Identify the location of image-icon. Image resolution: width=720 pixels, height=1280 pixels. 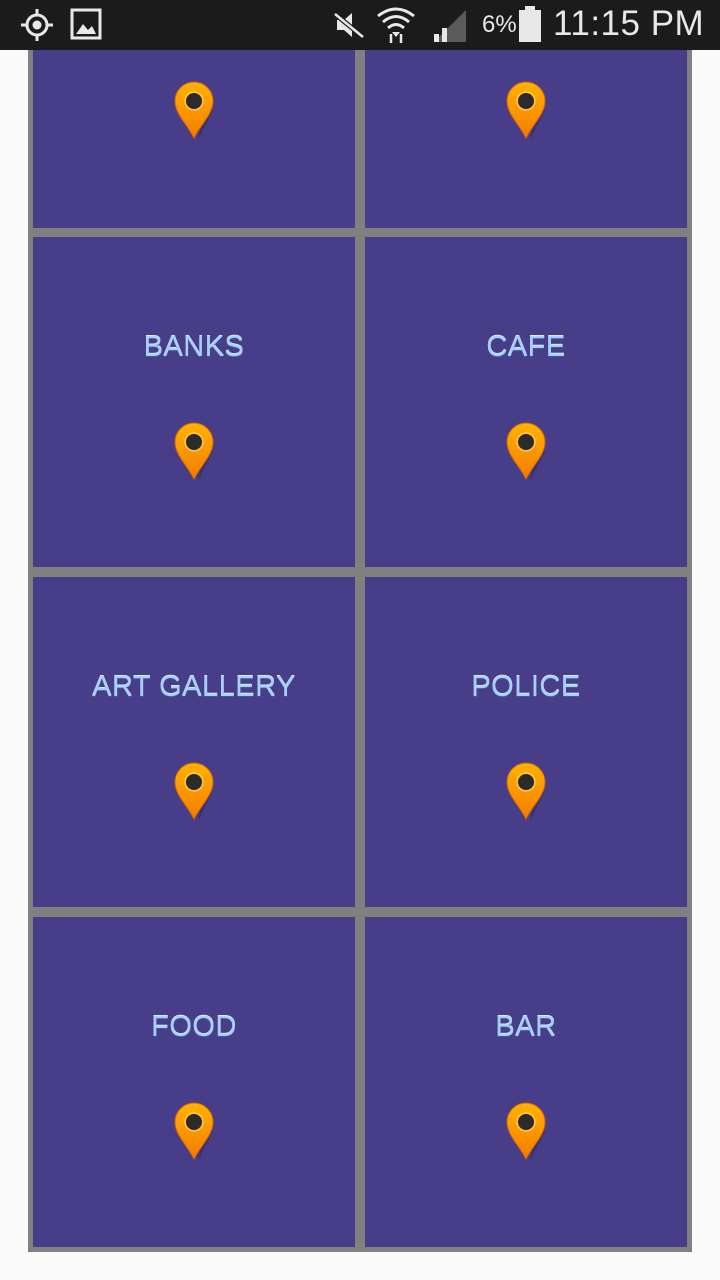
(86, 26).